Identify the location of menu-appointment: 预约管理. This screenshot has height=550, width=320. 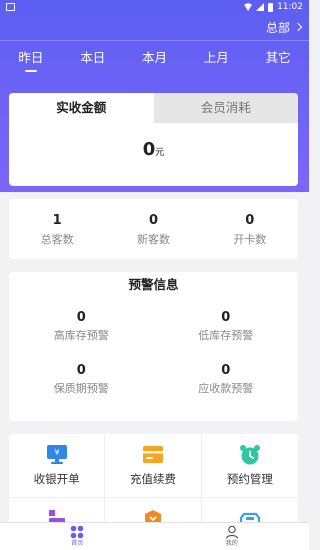
(249, 466).